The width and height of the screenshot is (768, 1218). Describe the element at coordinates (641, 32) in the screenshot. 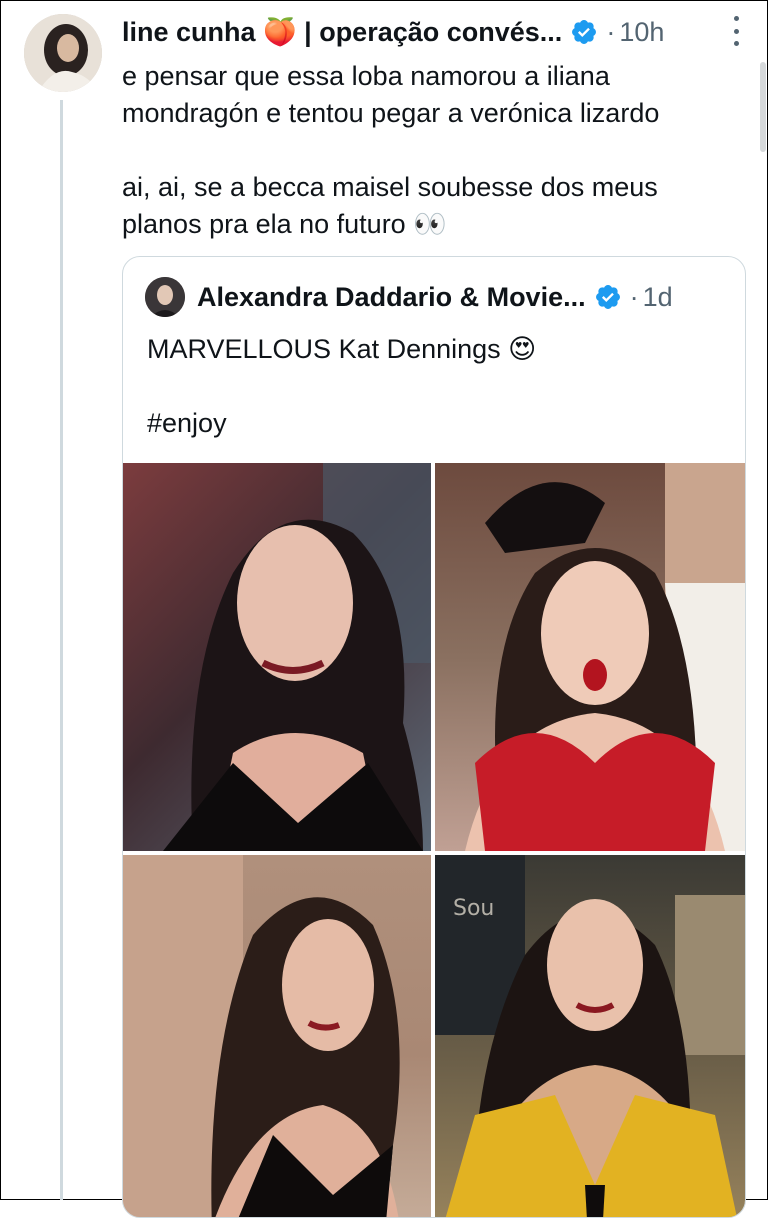

I see `post-timestamp: 10h` at that location.